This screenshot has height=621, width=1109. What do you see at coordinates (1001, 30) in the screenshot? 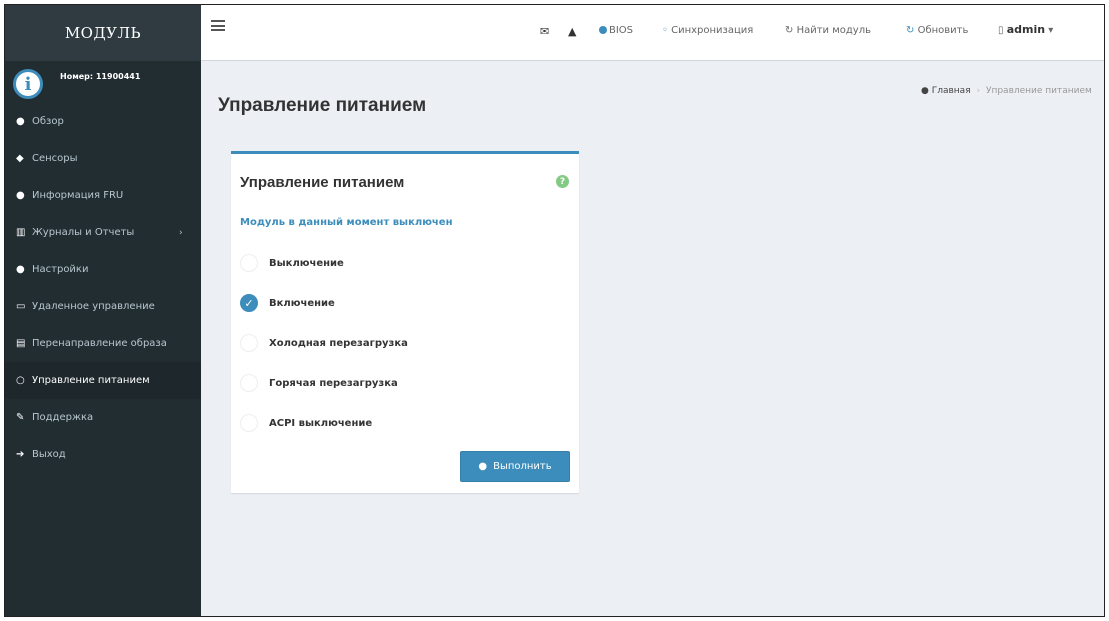
I see `user-icon: ▯` at bounding box center [1001, 30].